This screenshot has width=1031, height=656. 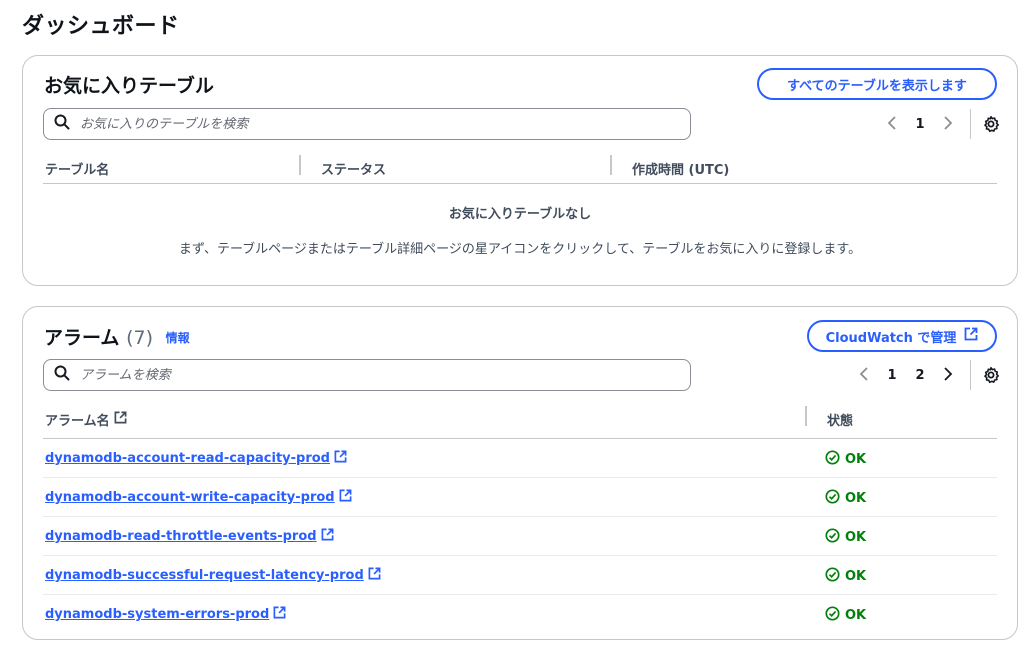 I want to click on column-created-time: 作成時間 (UTC), so click(x=680, y=168).